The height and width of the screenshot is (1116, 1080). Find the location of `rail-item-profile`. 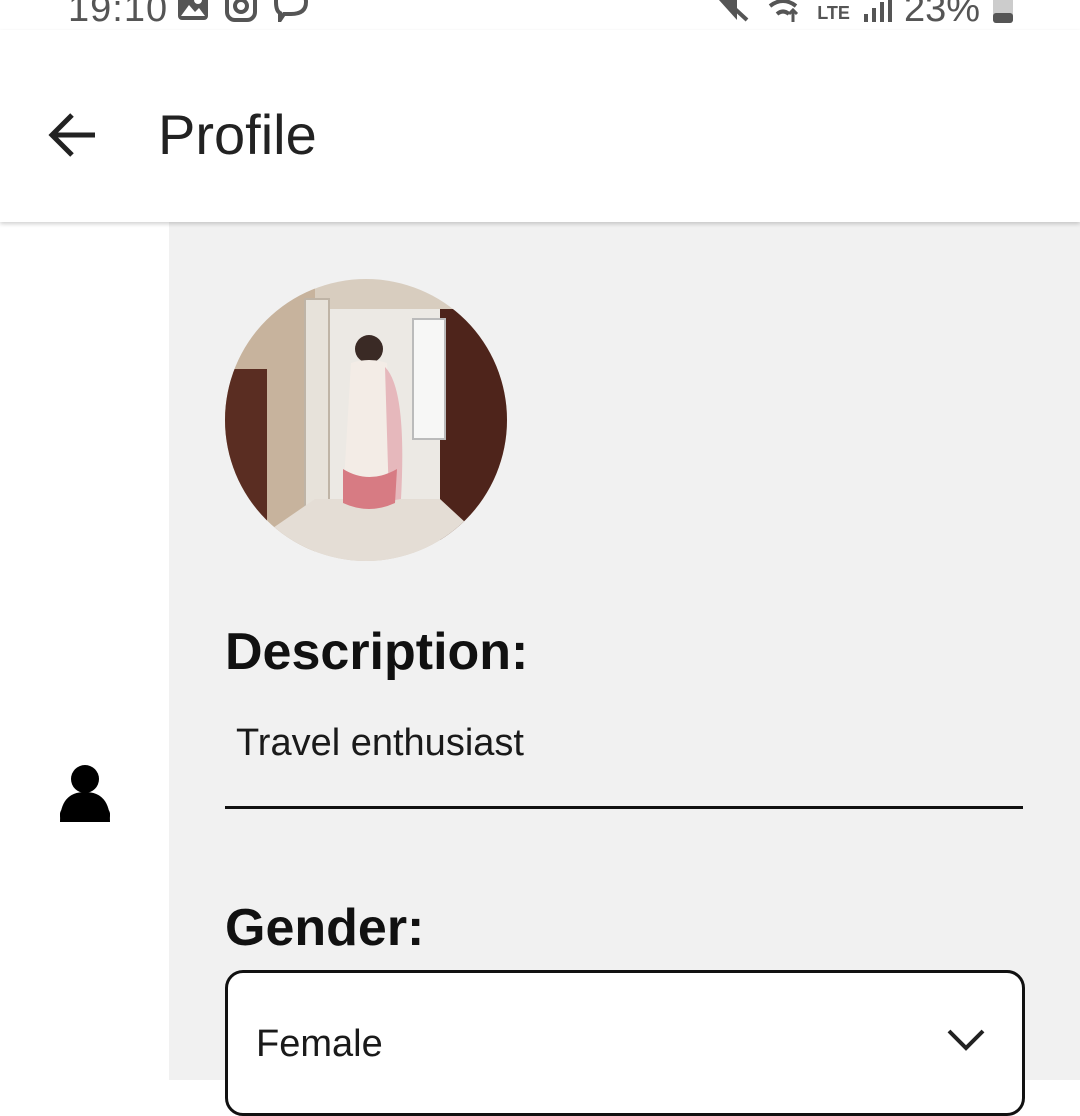

rail-item-profile is located at coordinates (85, 795).